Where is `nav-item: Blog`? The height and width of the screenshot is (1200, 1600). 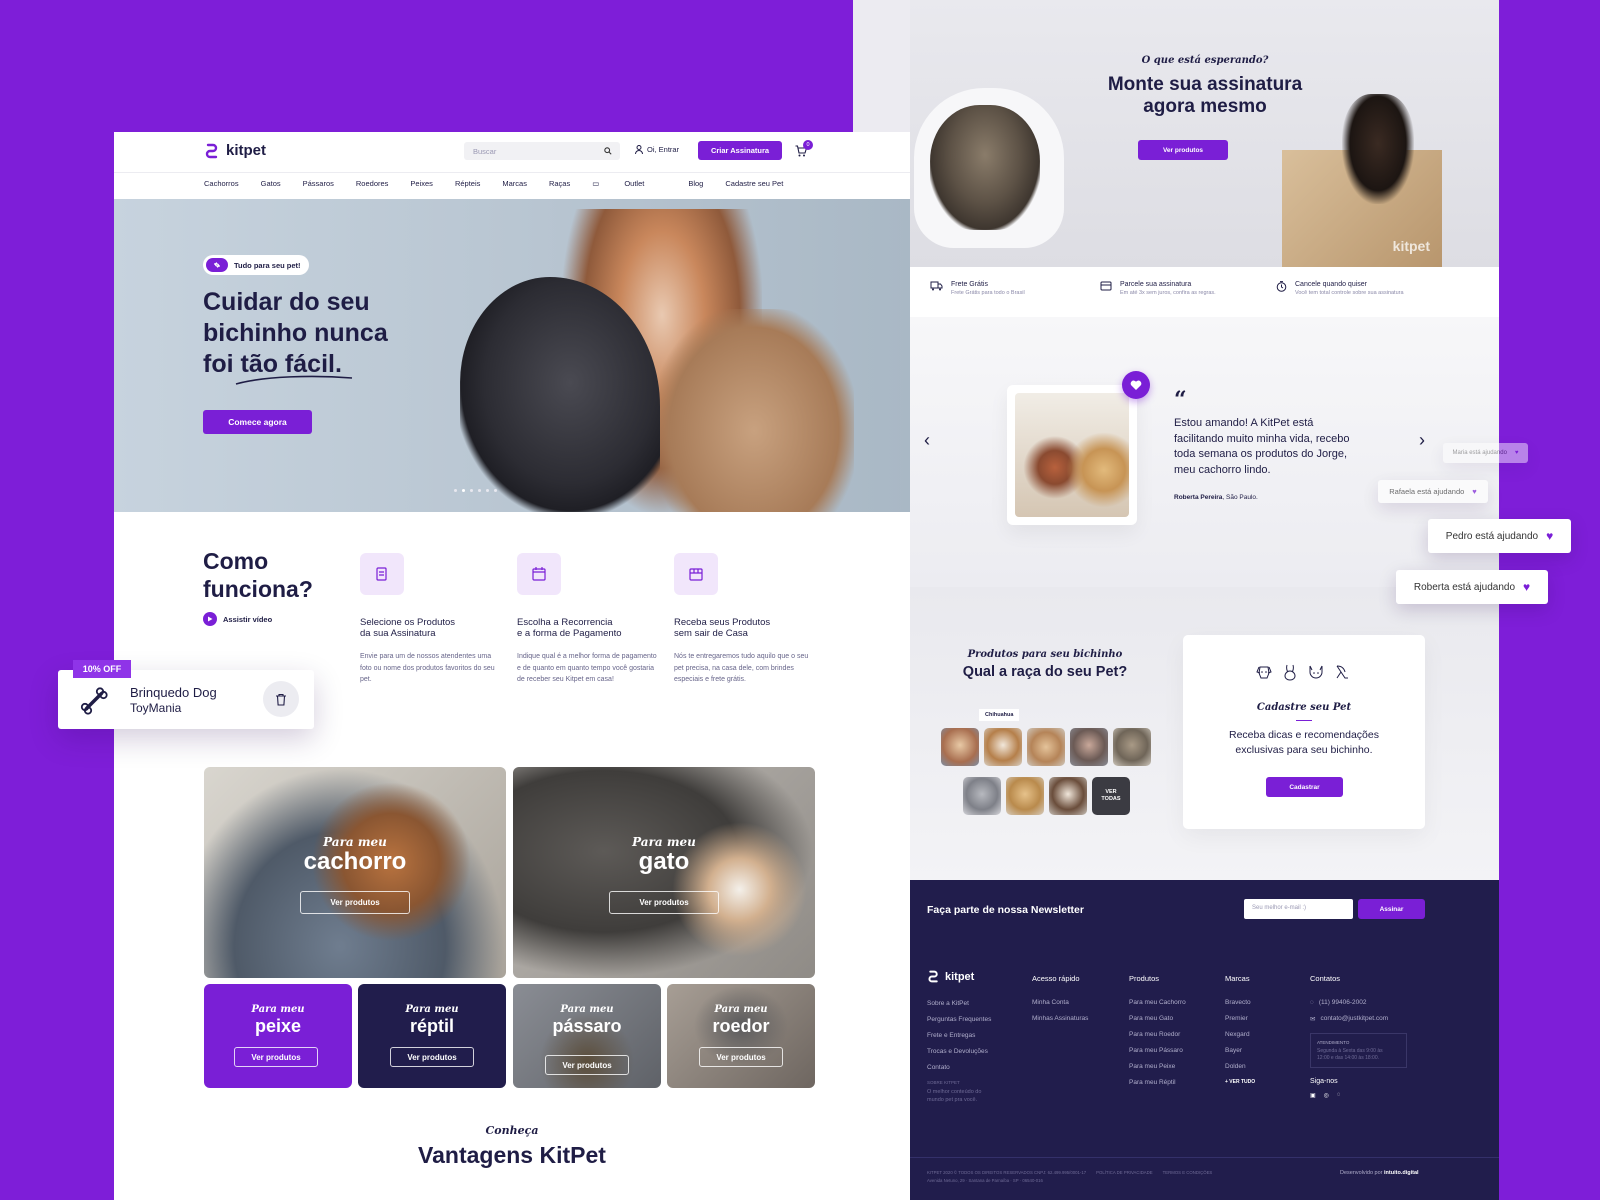 nav-item: Blog is located at coordinates (695, 183).